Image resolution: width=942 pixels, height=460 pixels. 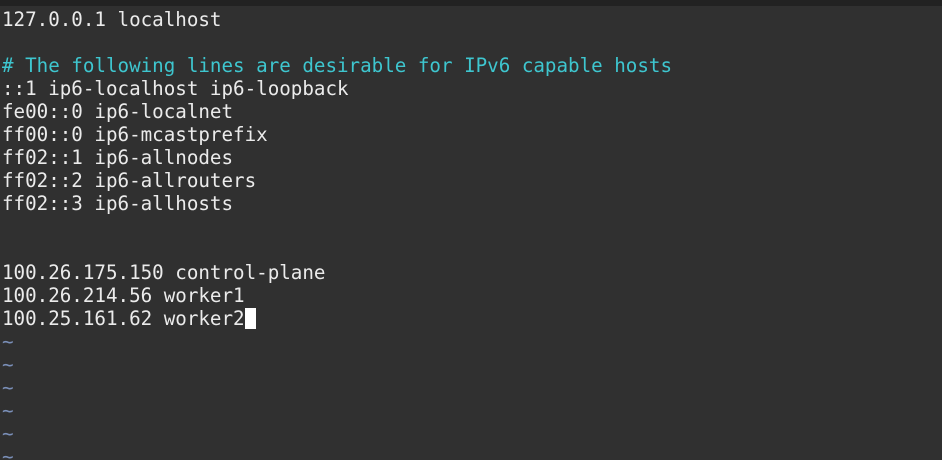 I want to click on buffer-line: ff02::1 ip6-allnodes, so click(x=337, y=157).